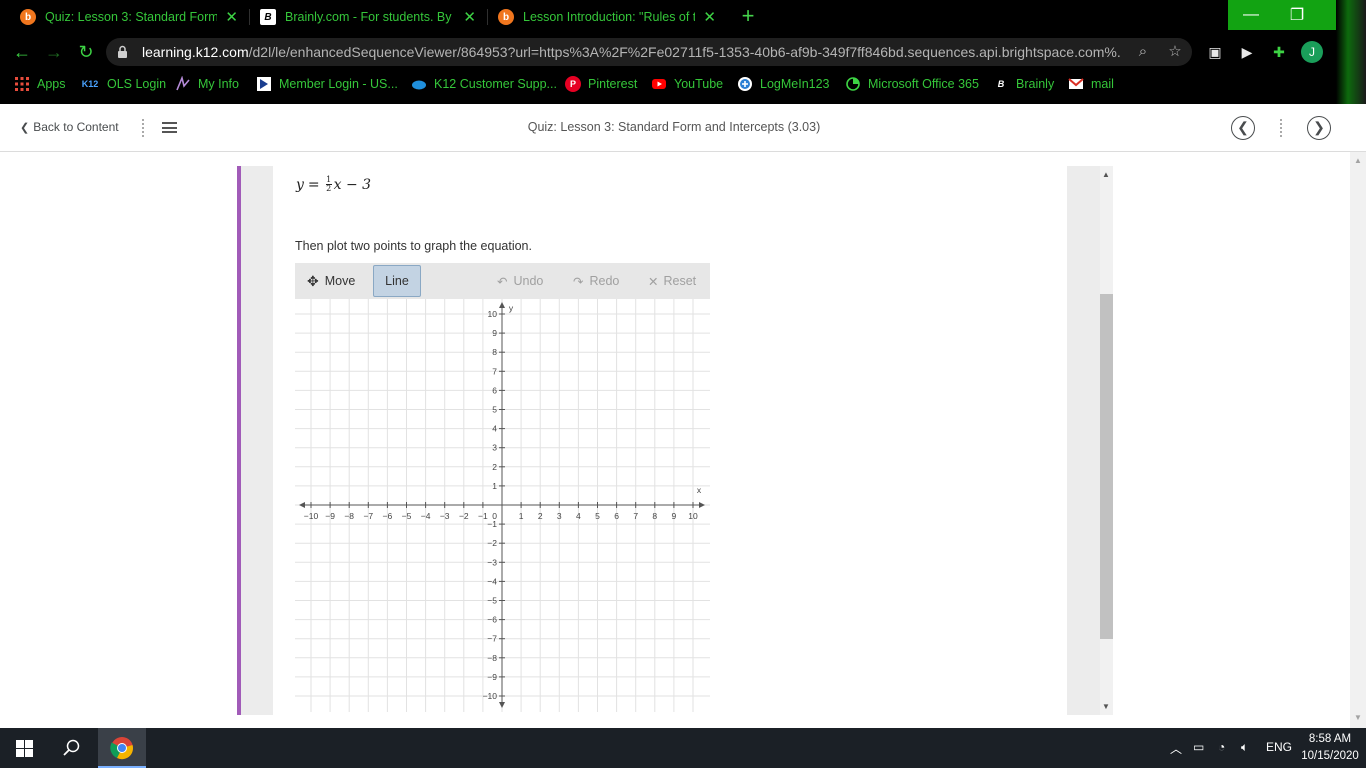 Image resolution: width=1366 pixels, height=768 pixels. Describe the element at coordinates (674, 516) in the screenshot. I see `x-tick-label: 9` at that location.